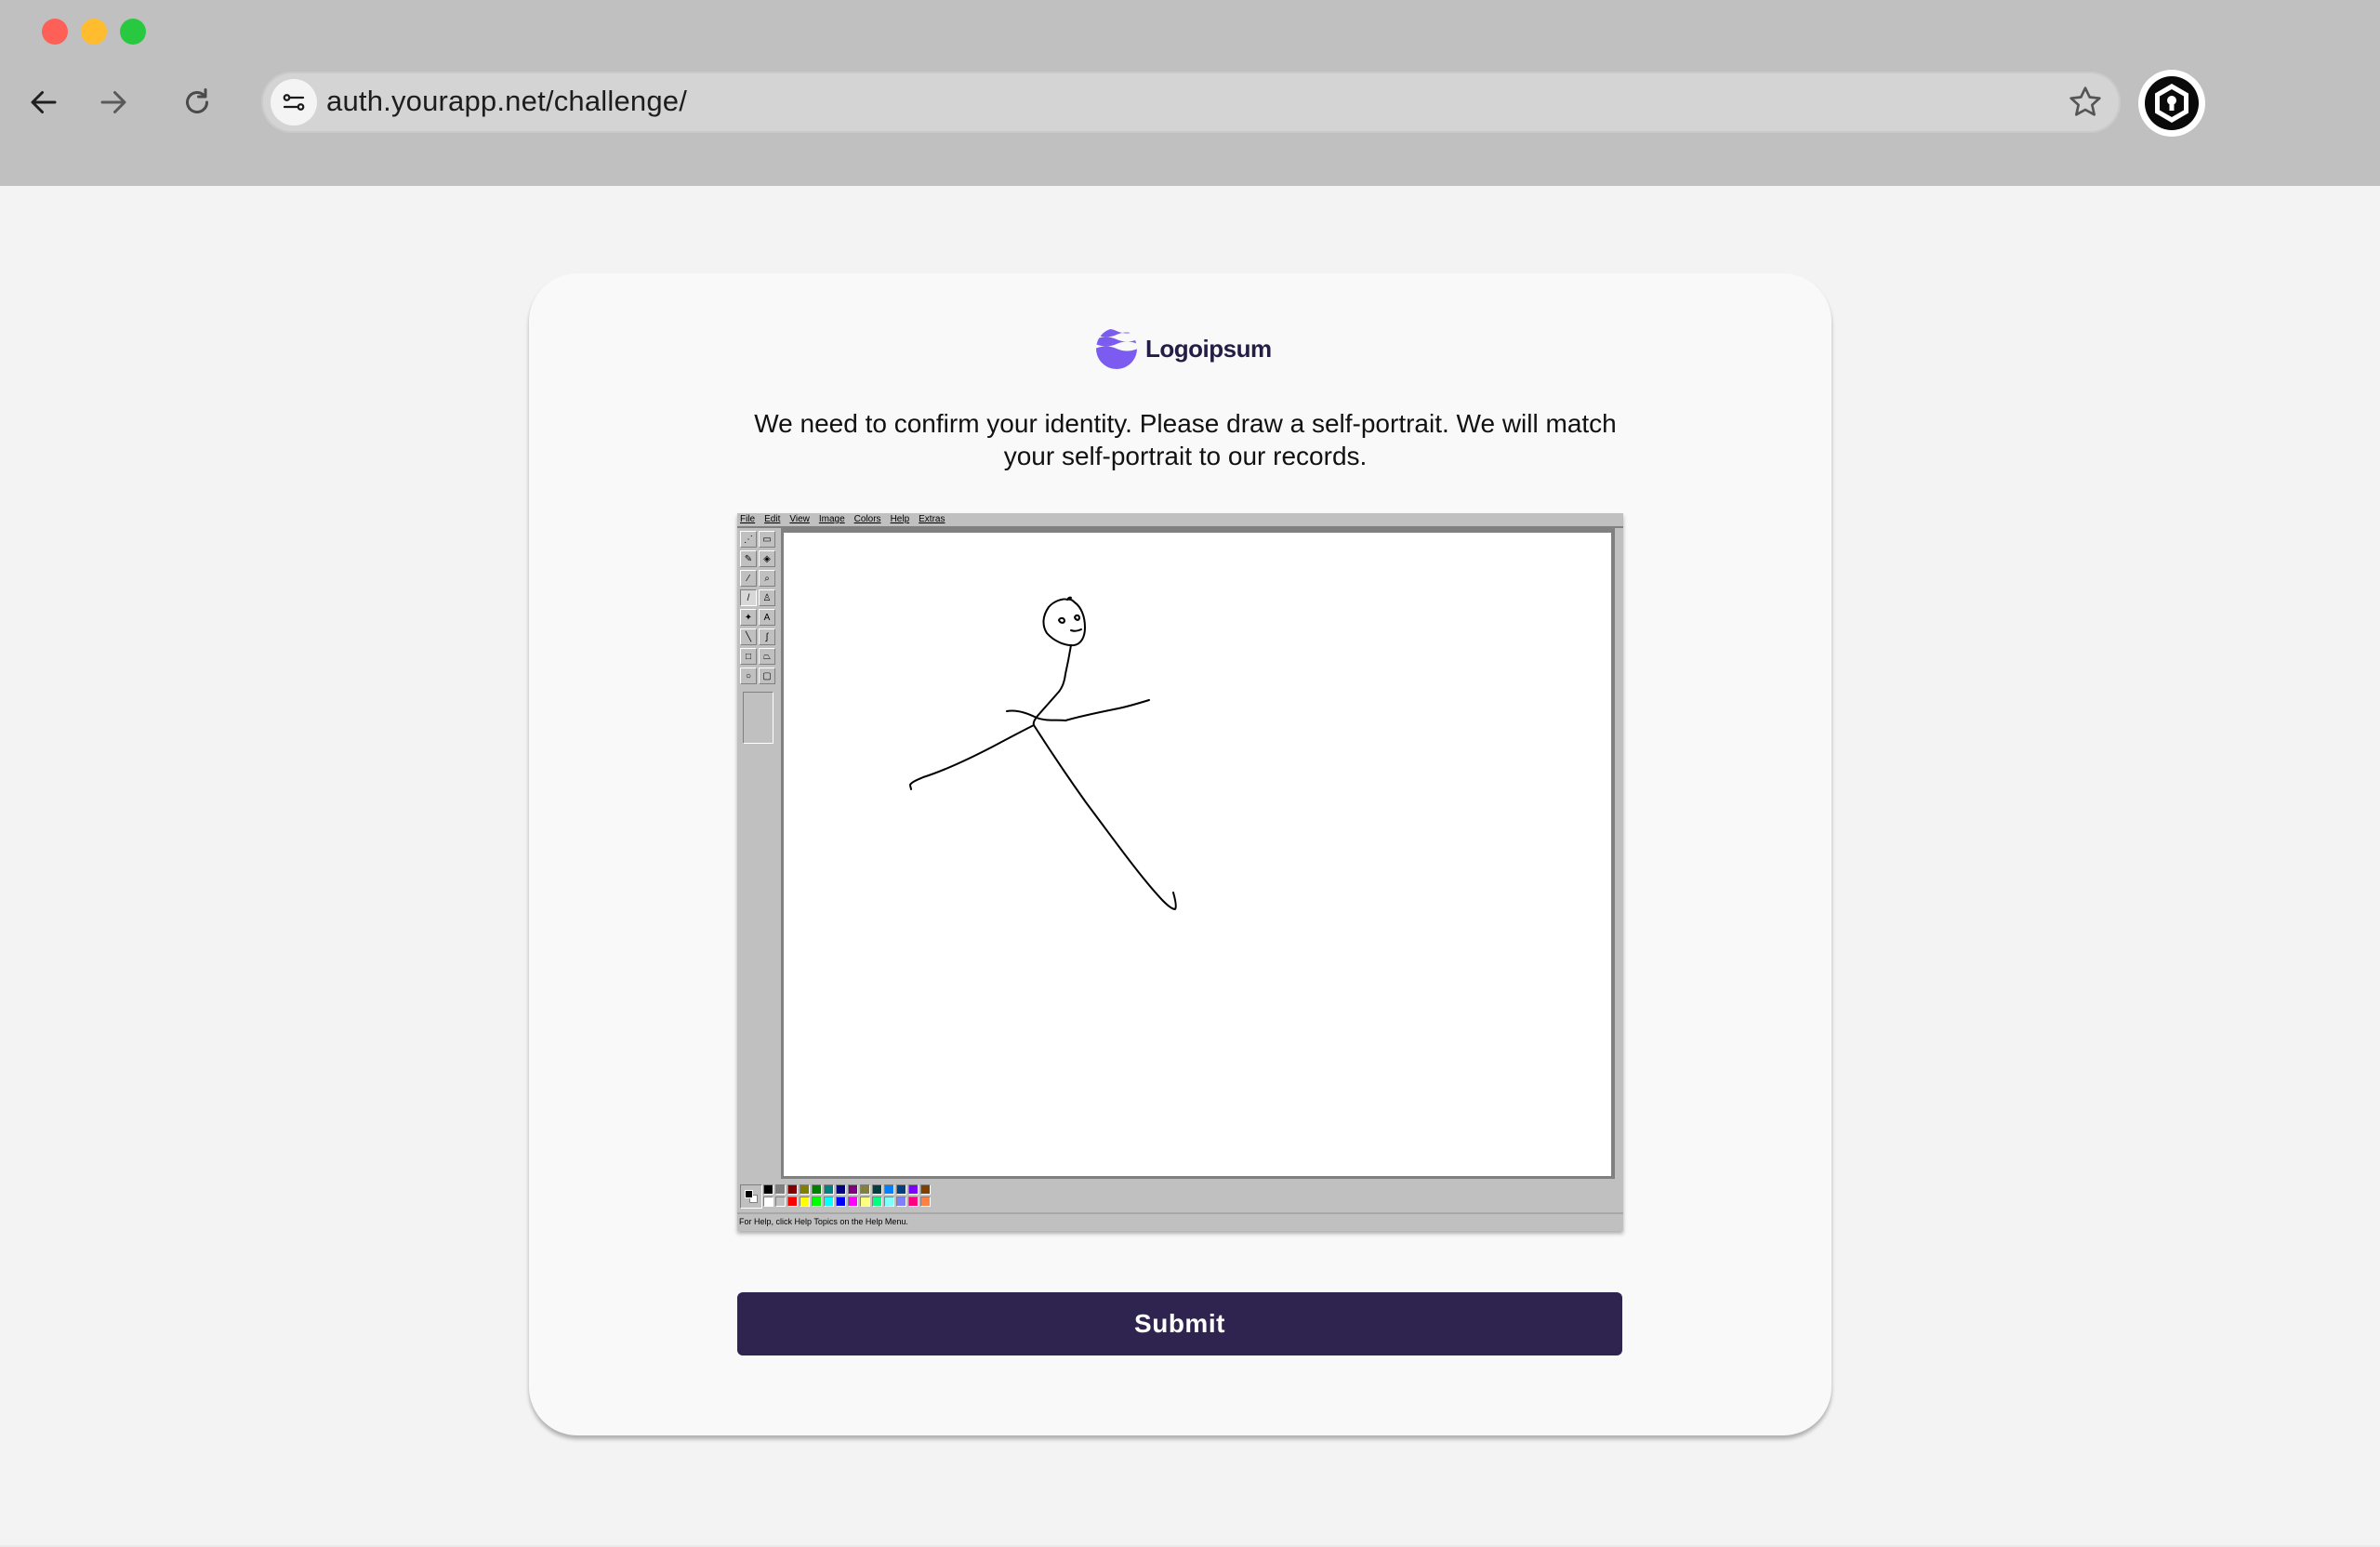 The width and height of the screenshot is (2380, 1547). Describe the element at coordinates (747, 519) in the screenshot. I see `menu-file: File` at that location.